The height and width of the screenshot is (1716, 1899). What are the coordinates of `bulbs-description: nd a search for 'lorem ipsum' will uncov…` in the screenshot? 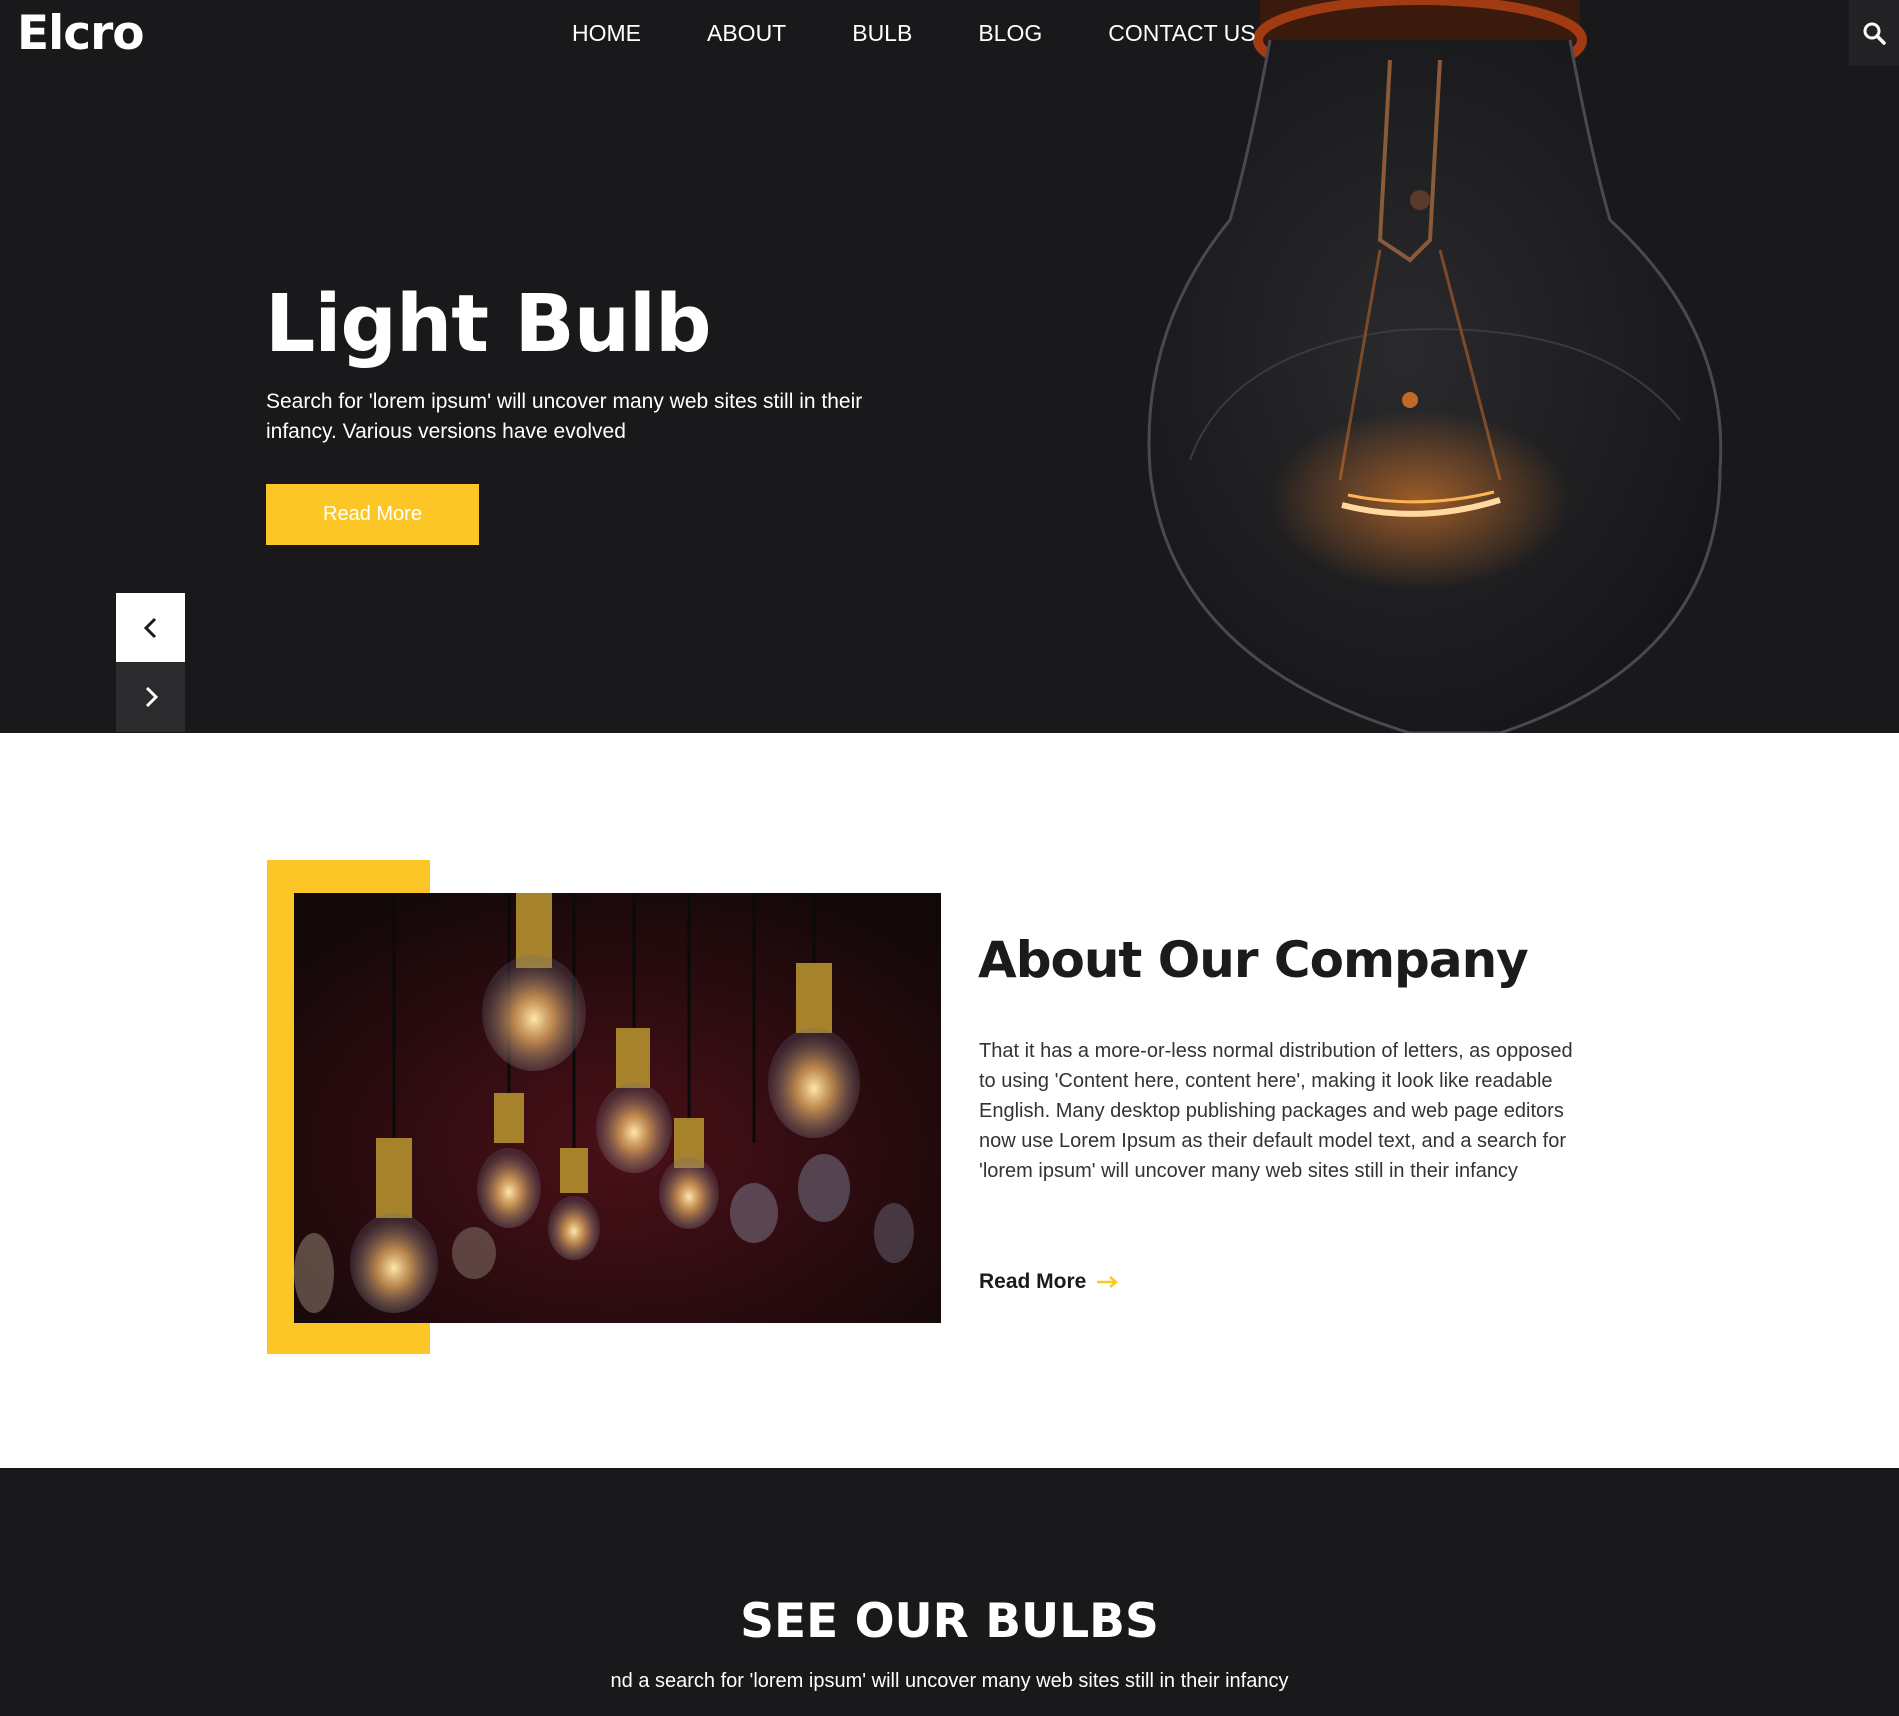 It's located at (949, 1681).